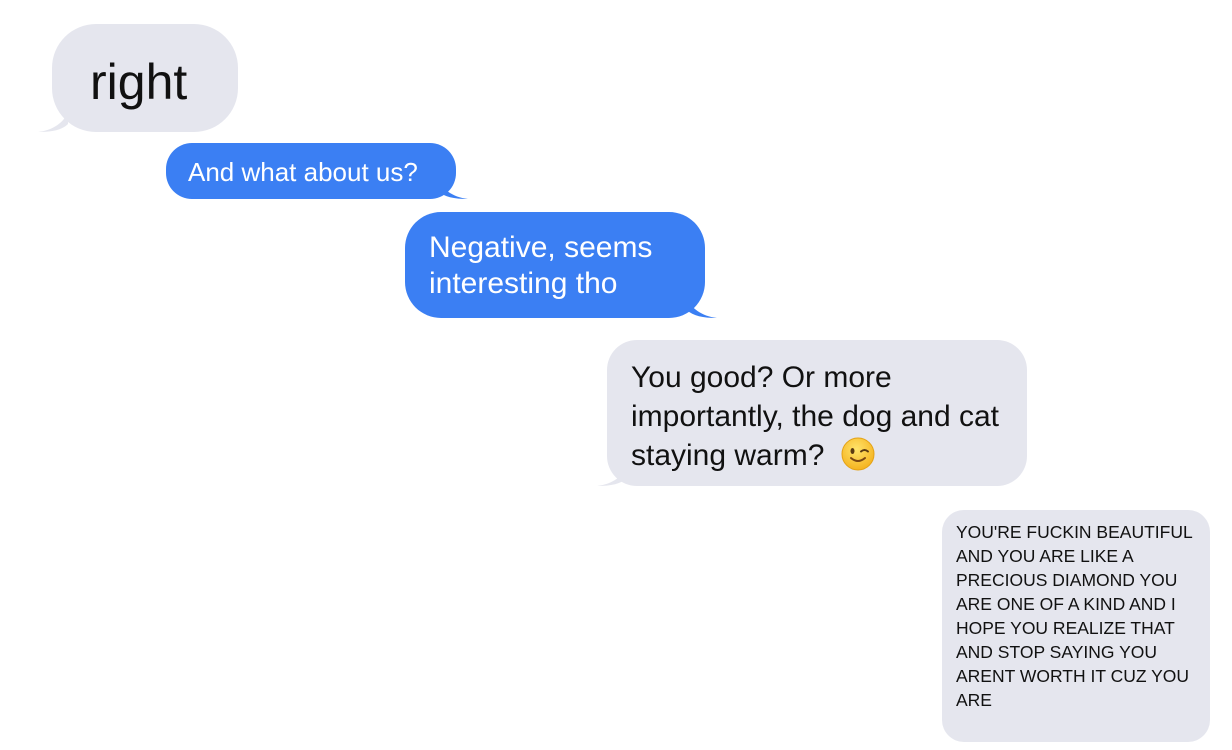  Describe the element at coordinates (541, 265) in the screenshot. I see `message-text: Negative, seems interesting tho` at that location.